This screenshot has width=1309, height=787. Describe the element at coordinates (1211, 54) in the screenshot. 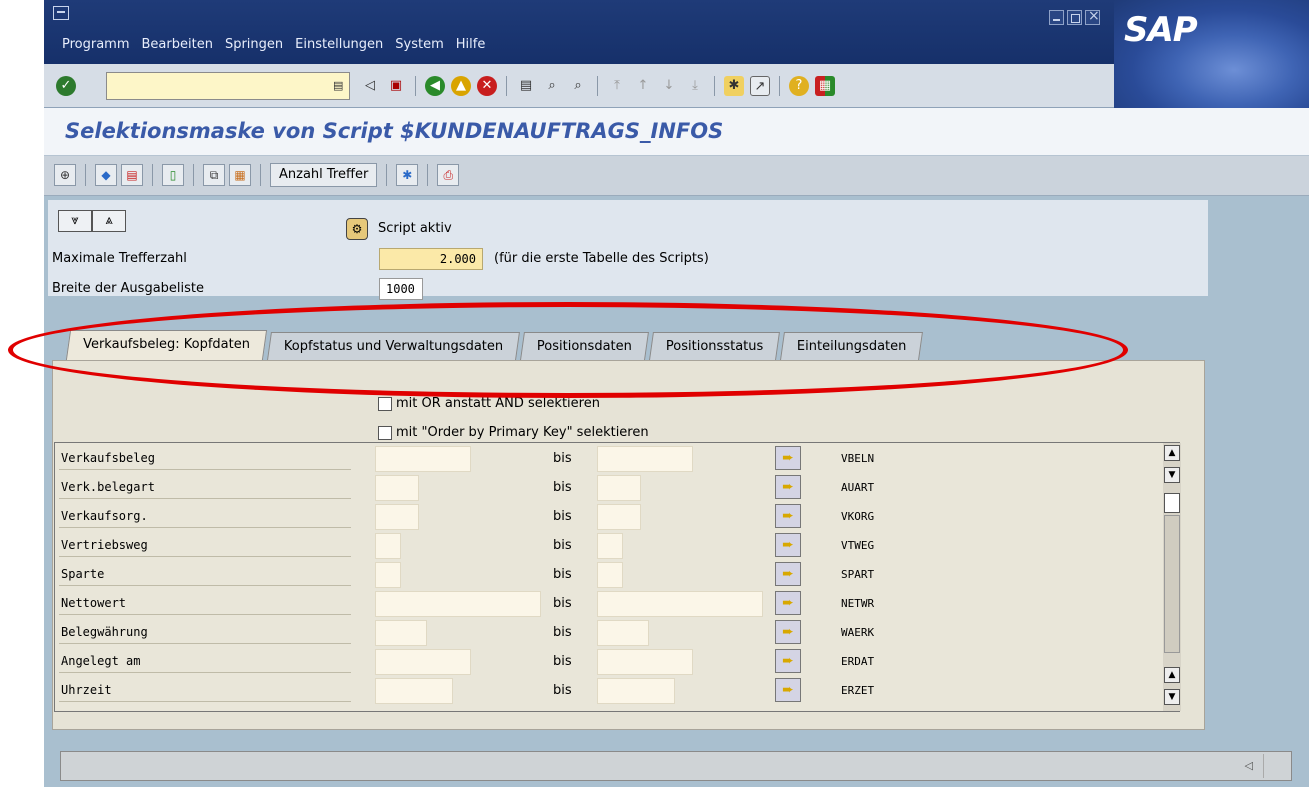

I see `sap-logo: SAP` at that location.